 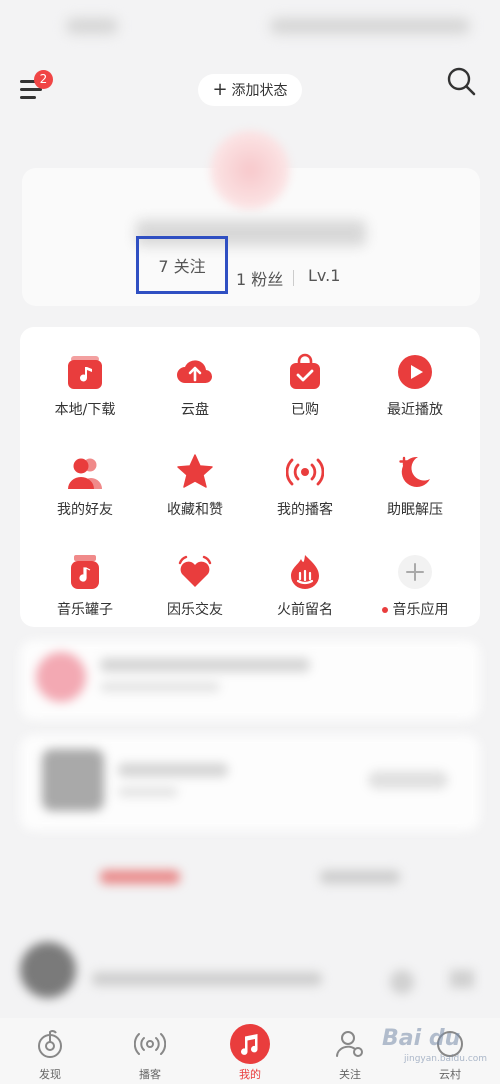 What do you see at coordinates (250, 973) in the screenshot?
I see `blurred-mini-player` at bounding box center [250, 973].